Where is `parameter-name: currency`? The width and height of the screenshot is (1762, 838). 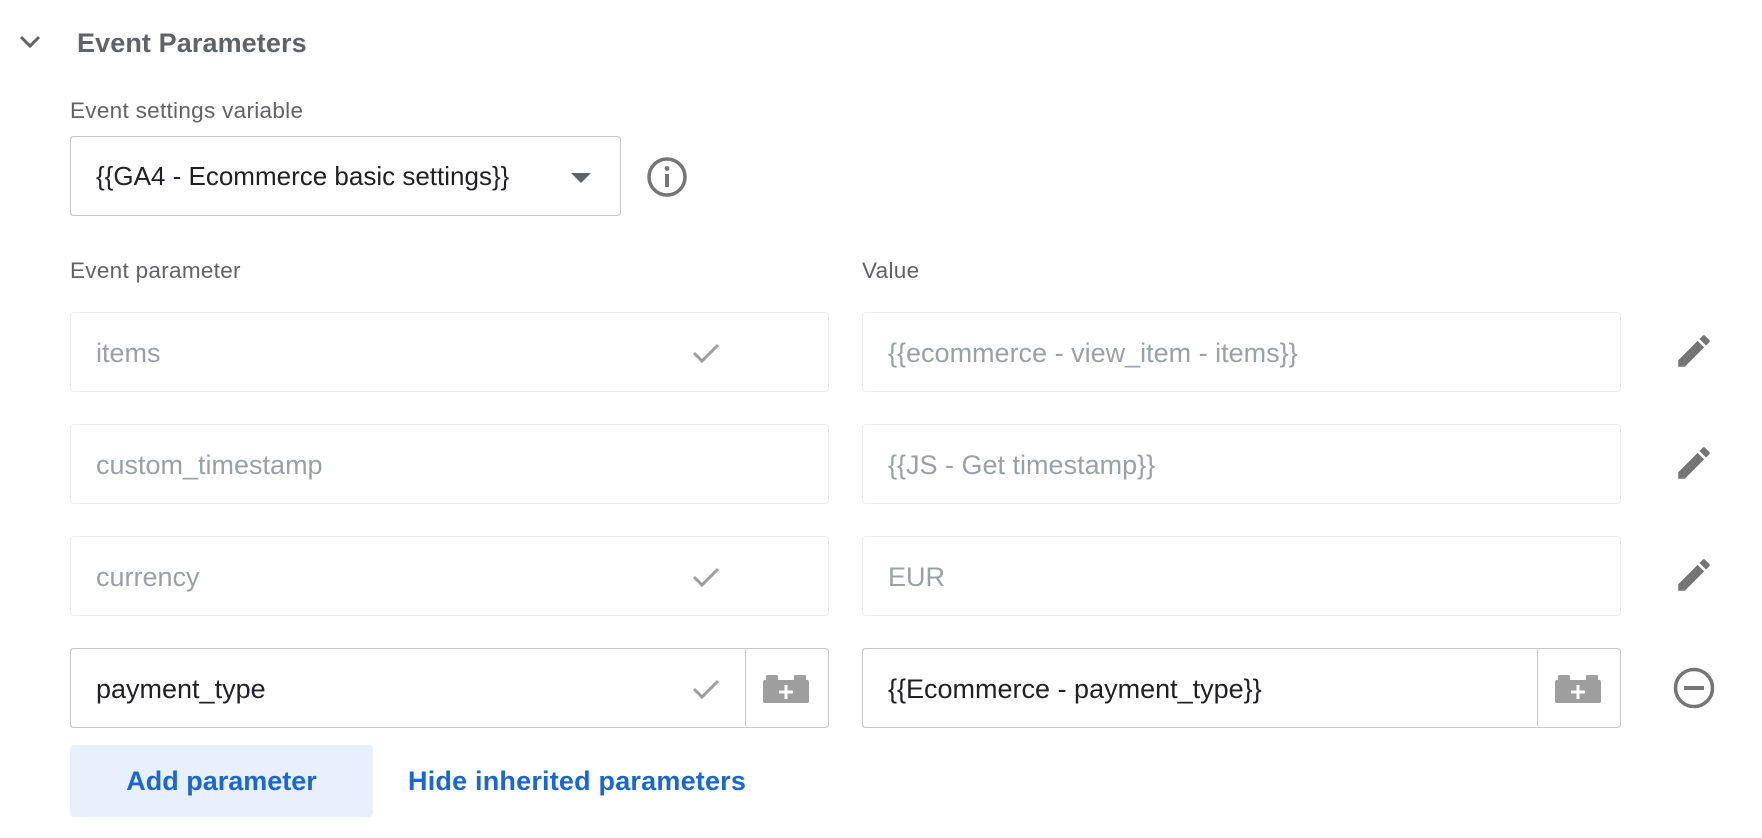
parameter-name: currency is located at coordinates (148, 577).